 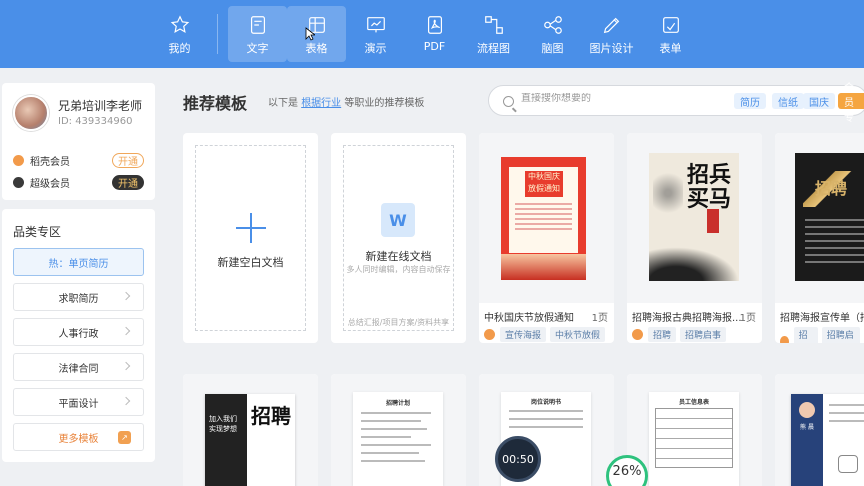 I want to click on category-label: 人事行政, so click(x=78, y=334).